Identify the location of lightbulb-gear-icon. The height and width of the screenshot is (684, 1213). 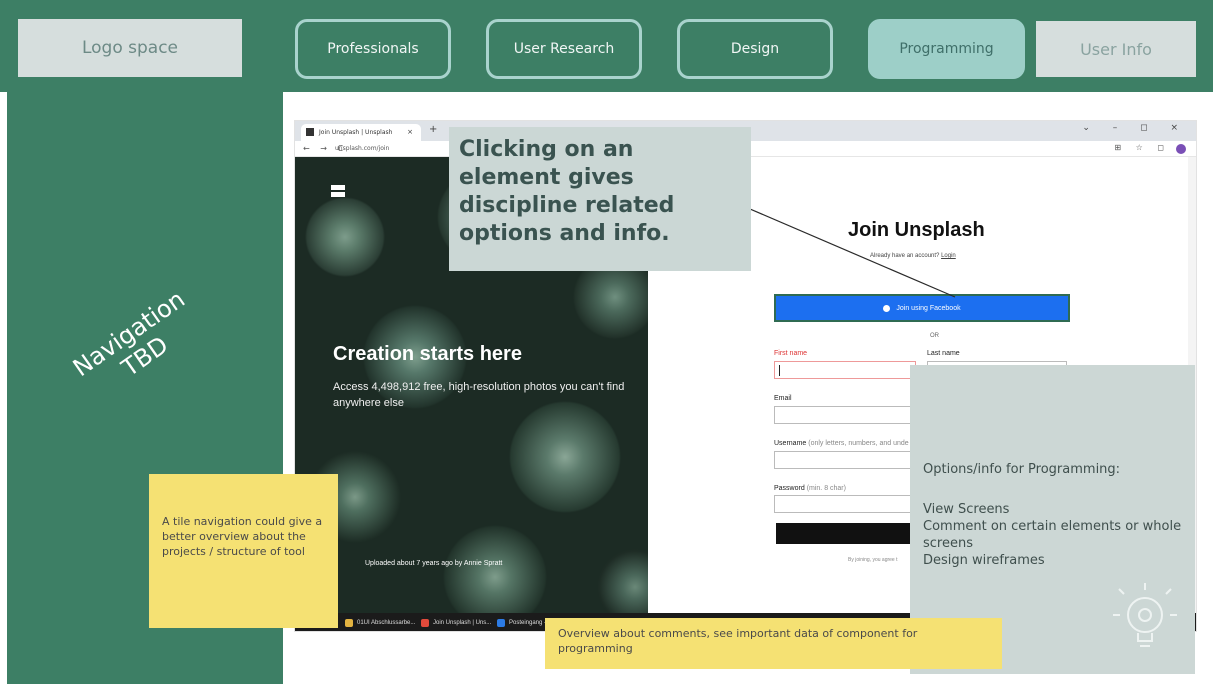
(1145, 615).